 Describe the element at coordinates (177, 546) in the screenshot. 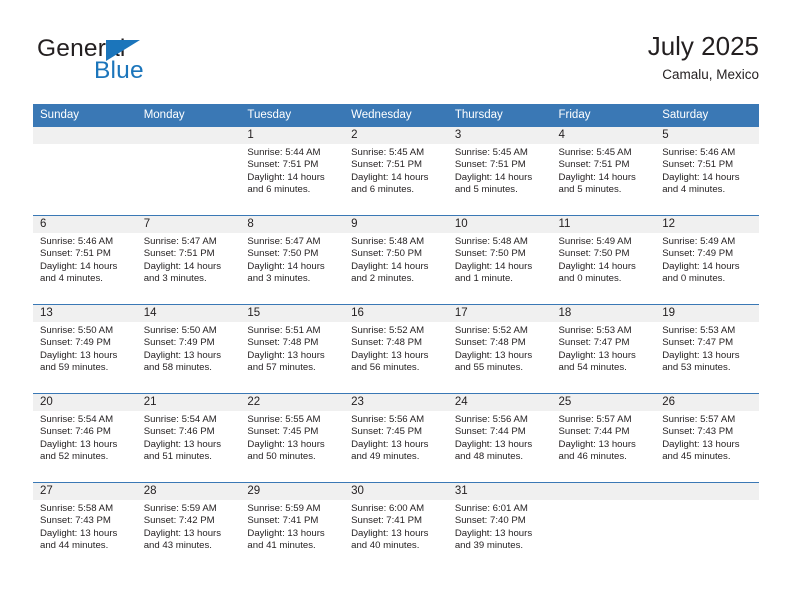

I see `daylight-duration-line2: and 43 minutes.` at that location.